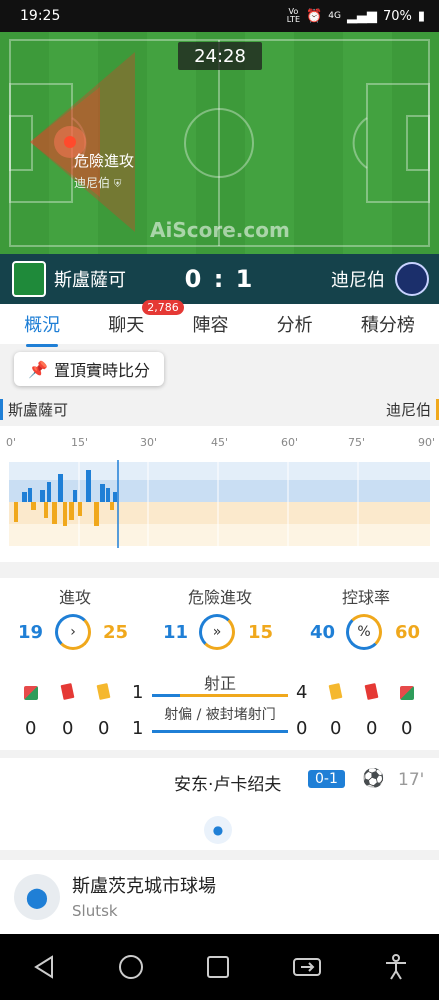 The image size is (439, 1000). I want to click on goal-player: 安东·卢卡绍夫, so click(228, 785).